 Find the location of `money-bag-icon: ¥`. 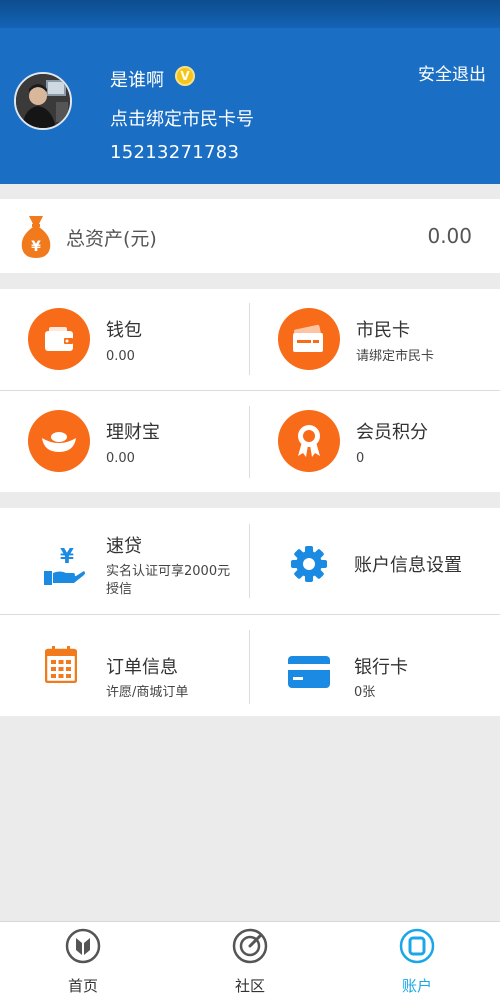

money-bag-icon: ¥ is located at coordinates (36, 237).